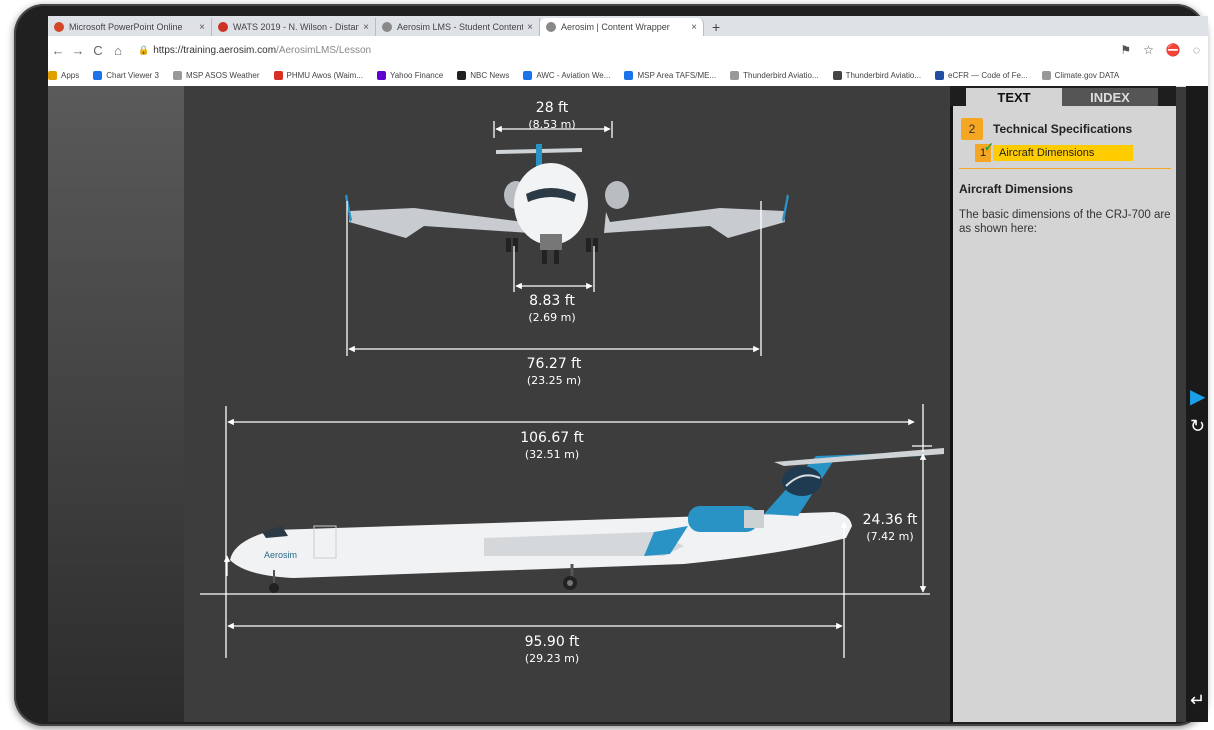 The height and width of the screenshot is (730, 1214). What do you see at coordinates (889, 536) in the screenshot?
I see `height-m: (7.42 m)` at bounding box center [889, 536].